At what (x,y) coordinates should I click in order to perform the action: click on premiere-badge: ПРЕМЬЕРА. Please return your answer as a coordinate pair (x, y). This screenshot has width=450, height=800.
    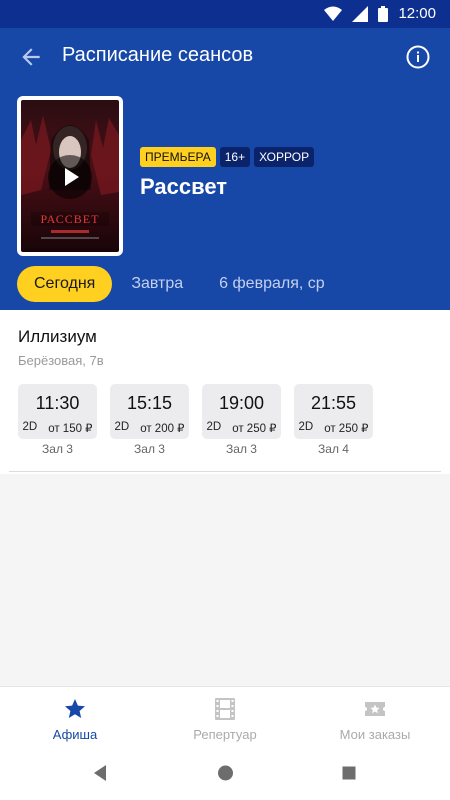
    Looking at the image, I should click on (178, 157).